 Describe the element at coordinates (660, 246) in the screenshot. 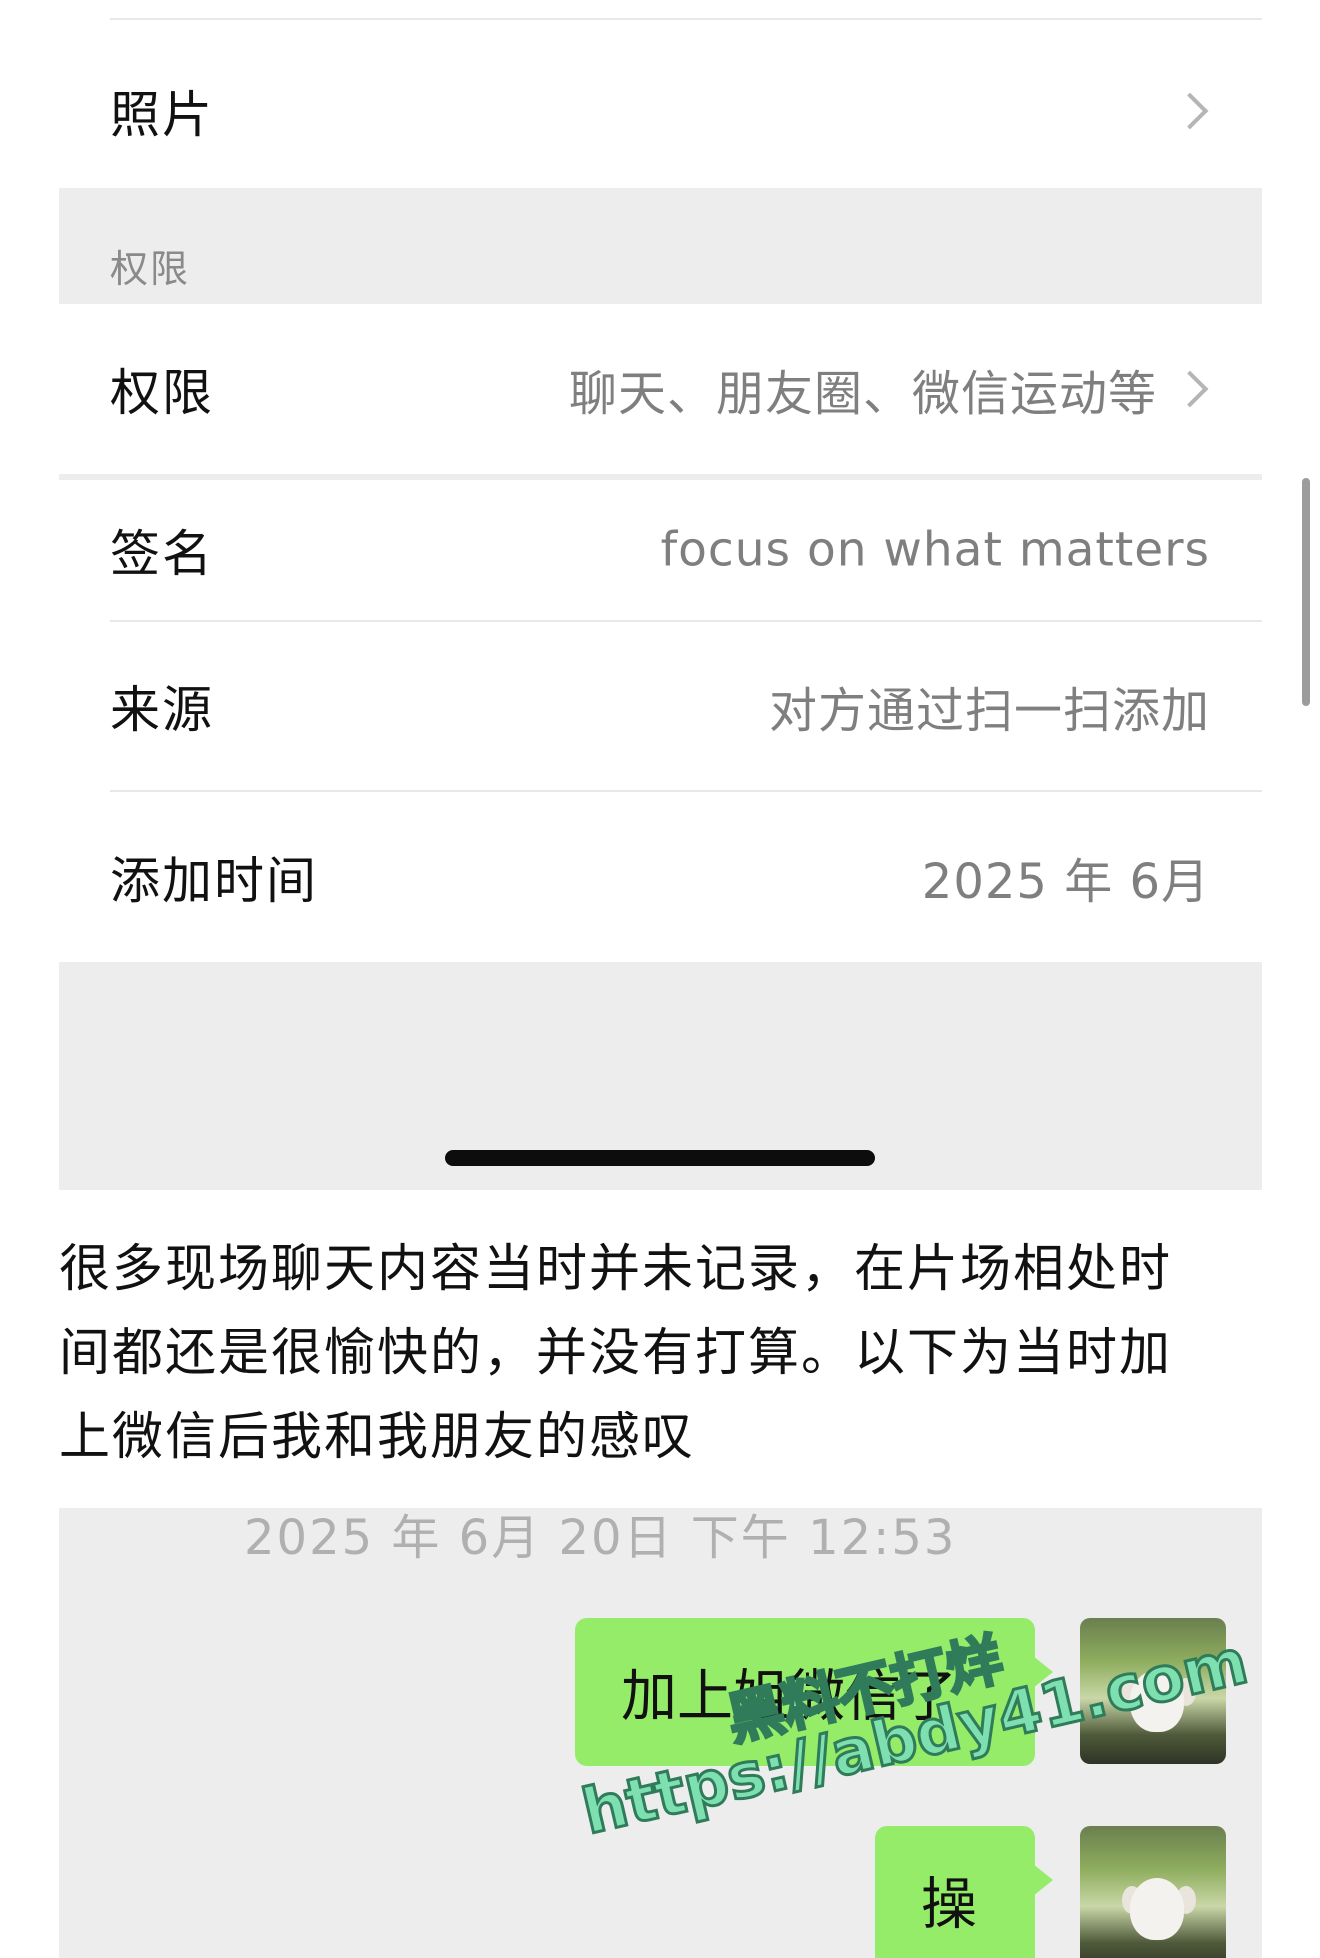

I see `permission-section-header` at that location.